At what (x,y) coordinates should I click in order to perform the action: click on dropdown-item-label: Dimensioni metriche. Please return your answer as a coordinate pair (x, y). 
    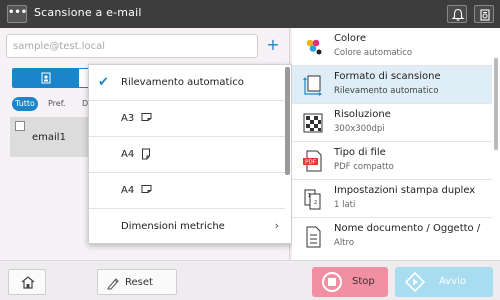
    Looking at the image, I should click on (173, 226).